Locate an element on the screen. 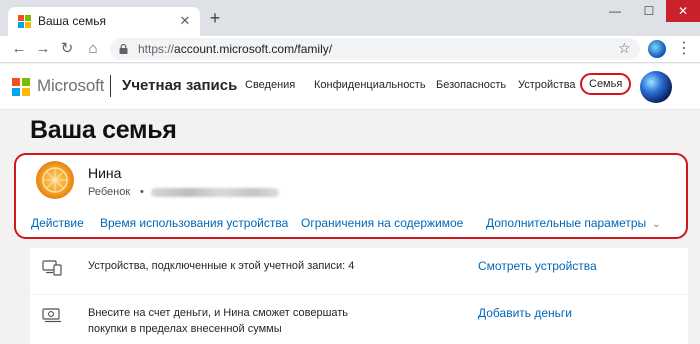  nav-item-devices: Устройства is located at coordinates (547, 85).